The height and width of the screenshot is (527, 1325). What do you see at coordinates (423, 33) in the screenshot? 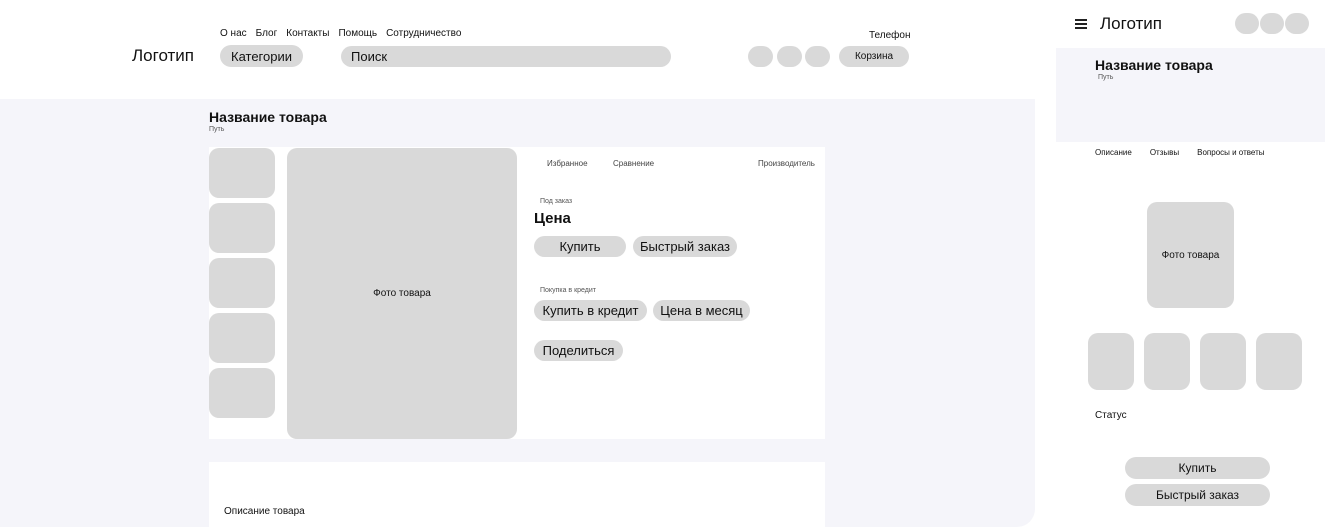
I see `nav-partnership: Сотрудничество` at bounding box center [423, 33].